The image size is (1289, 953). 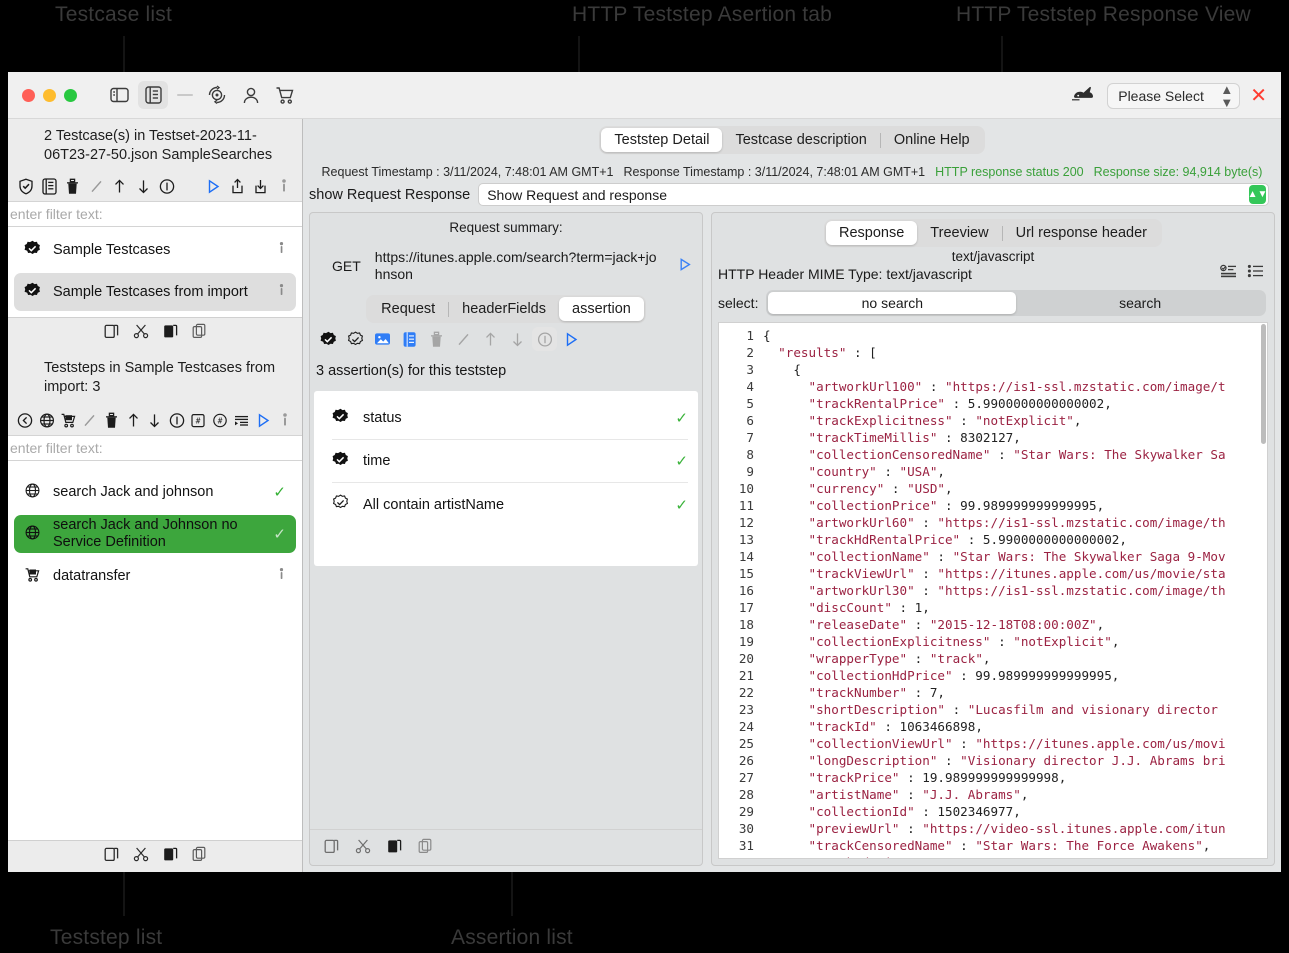 What do you see at coordinates (155, 250) in the screenshot?
I see `testcase-row-0: Sample Testcases` at bounding box center [155, 250].